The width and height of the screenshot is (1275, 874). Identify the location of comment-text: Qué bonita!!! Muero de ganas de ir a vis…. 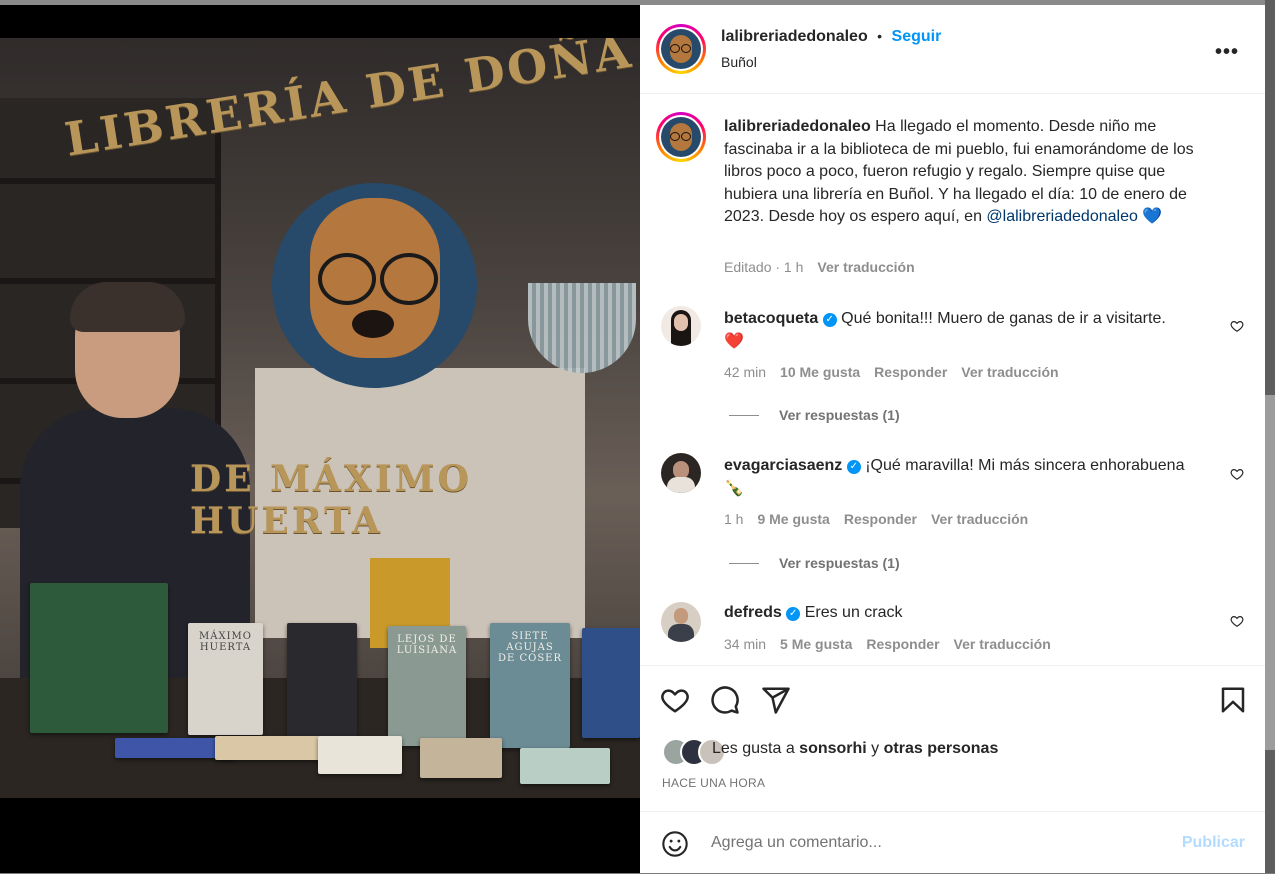
(1003, 318).